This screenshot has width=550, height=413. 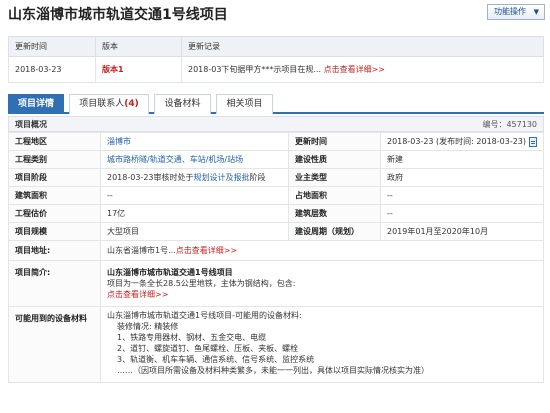 I want to click on stage-prefix: 2018-03-23审核时处于, so click(x=150, y=177).